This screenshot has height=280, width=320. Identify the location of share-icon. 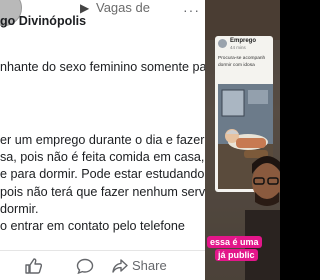
(120, 266).